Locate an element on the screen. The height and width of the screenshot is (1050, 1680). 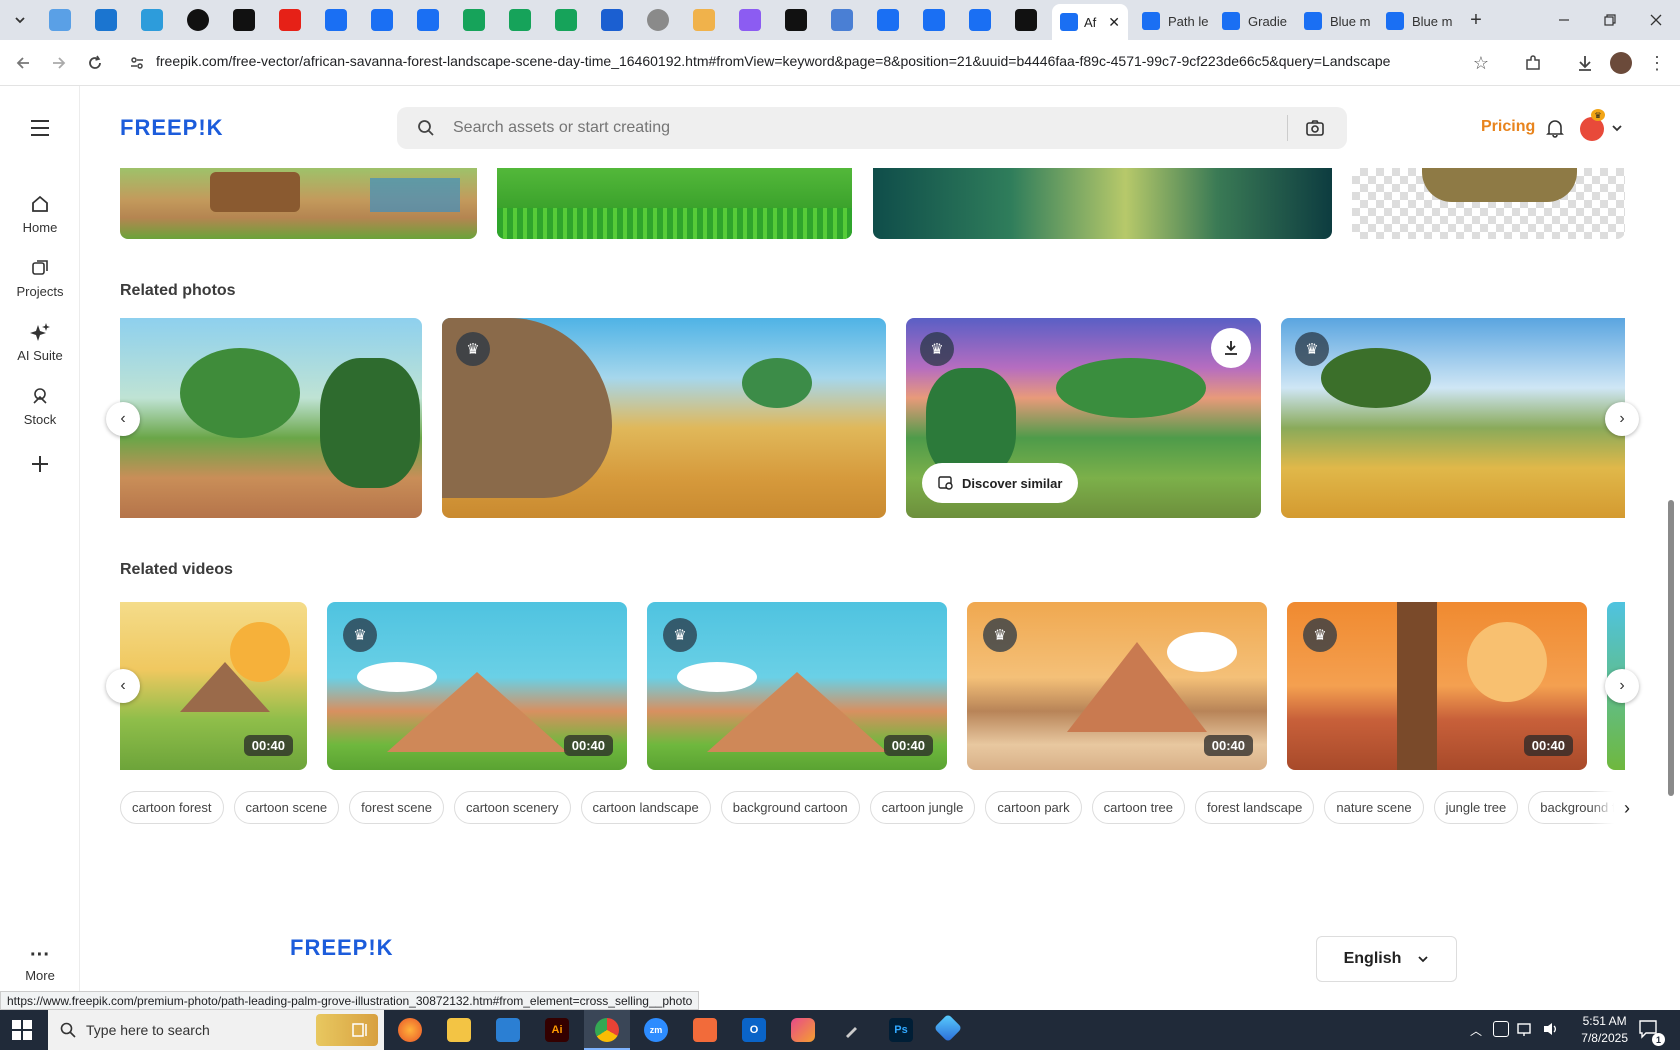
tag-chip: cartoon scenery is located at coordinates (512, 807).